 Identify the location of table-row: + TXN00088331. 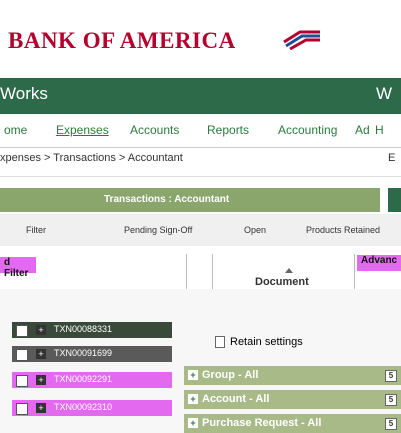
(92, 330).